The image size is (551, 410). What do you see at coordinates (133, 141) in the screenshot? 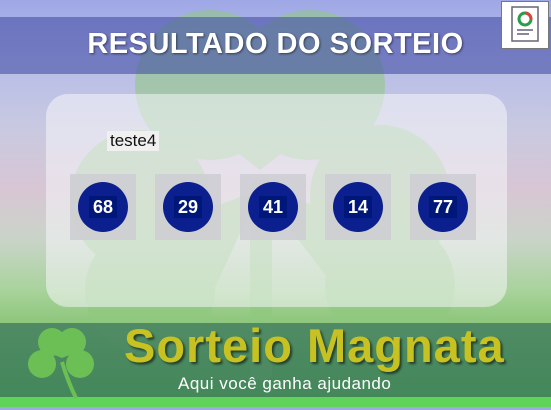
I see `draw-name-label: teste4` at bounding box center [133, 141].